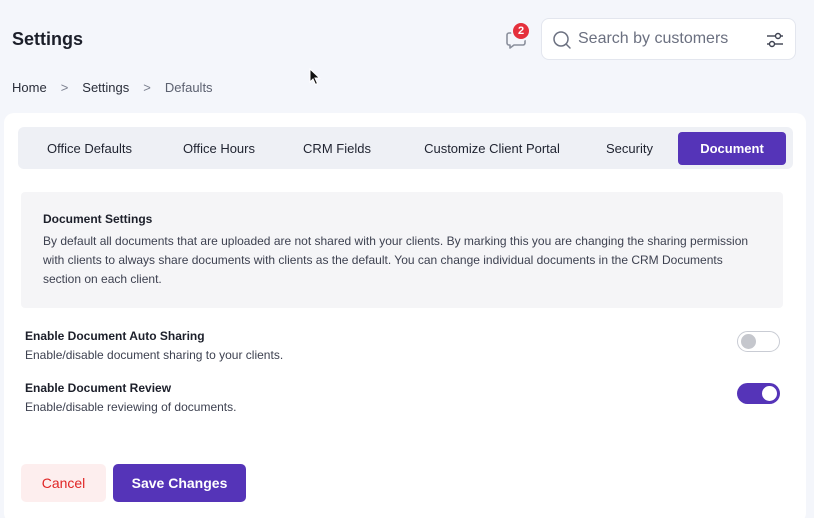 This screenshot has width=814, height=518. What do you see at coordinates (219, 148) in the screenshot?
I see `tab-office-hours: Office Hours` at bounding box center [219, 148].